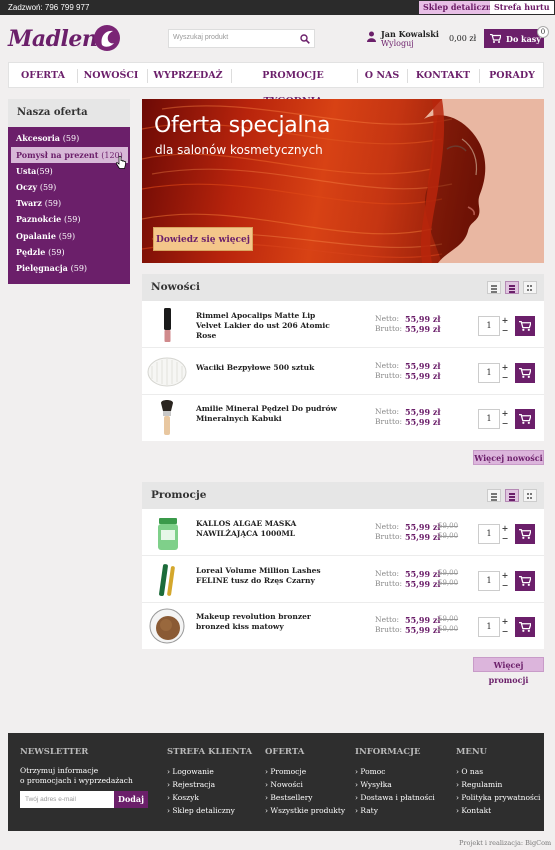  Describe the element at coordinates (36, 252) in the screenshot. I see `sidebar-item-pedzle: Pędzle (59)` at that location.